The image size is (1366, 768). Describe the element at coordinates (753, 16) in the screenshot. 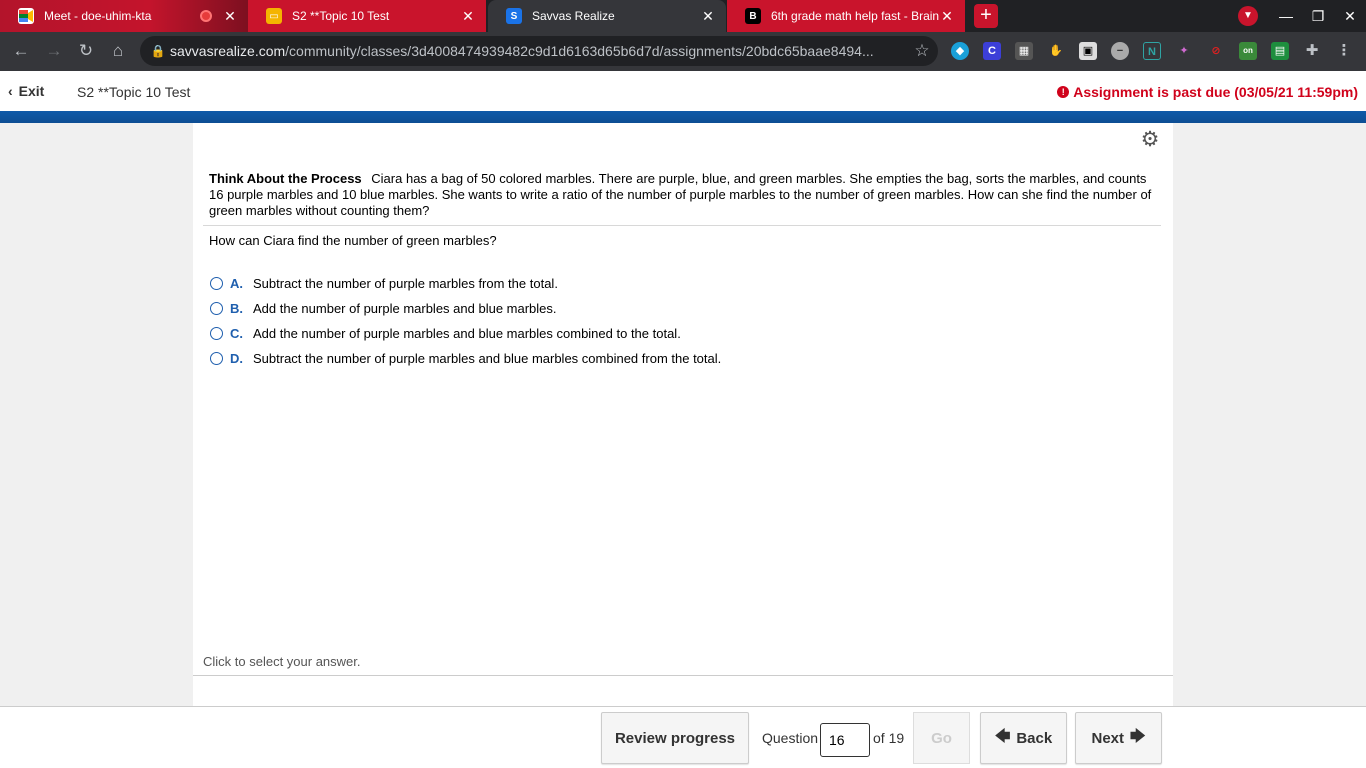

I see `brainly-icon: B` at that location.